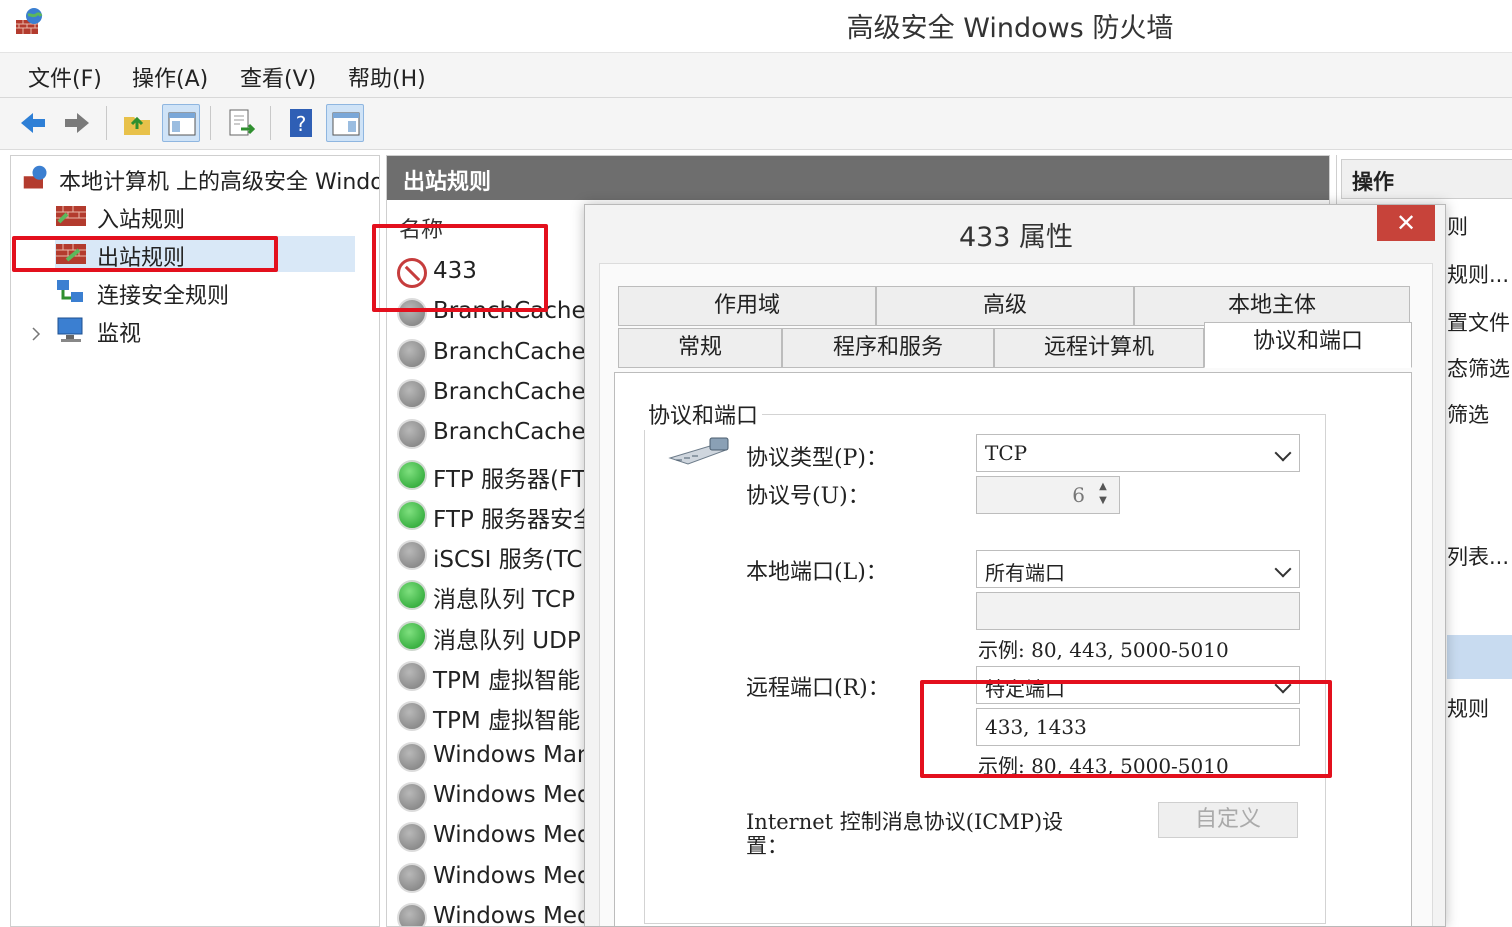  What do you see at coordinates (756, 124) in the screenshot?
I see `toolbar: ?` at bounding box center [756, 124].